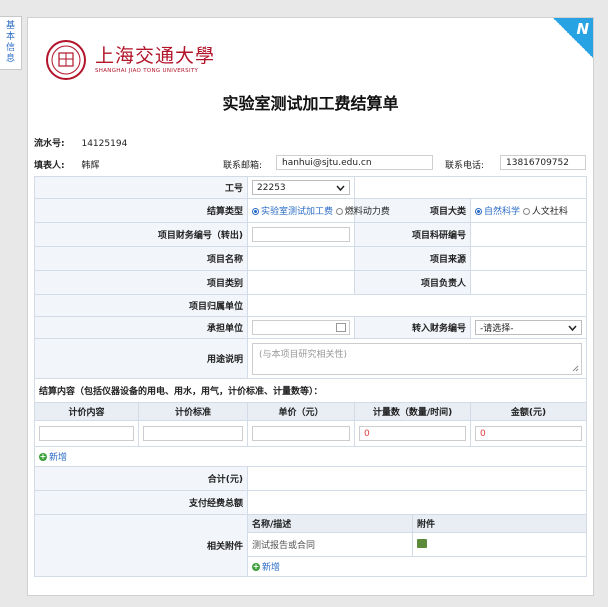 Image resolution: width=608 pixels, height=607 pixels. What do you see at coordinates (545, 212) in the screenshot?
I see `project-cat-radio-humanities: 人文社科` at bounding box center [545, 212].